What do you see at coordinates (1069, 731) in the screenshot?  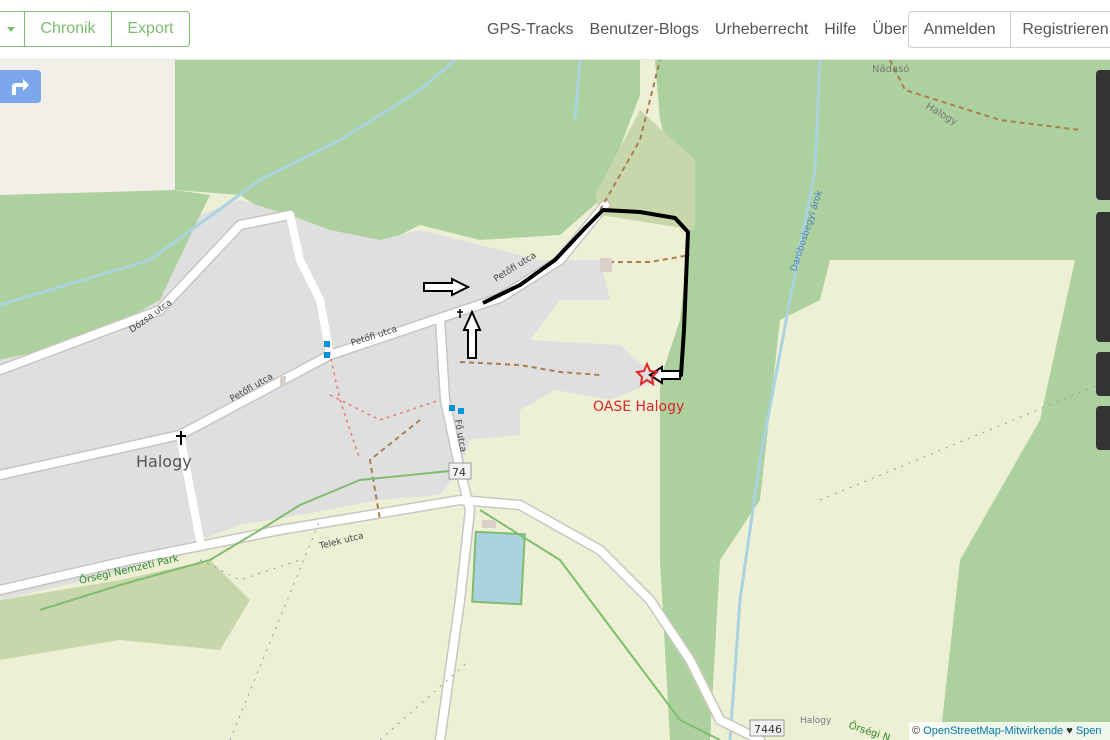 I see `heart-icon: ♥` at bounding box center [1069, 731].